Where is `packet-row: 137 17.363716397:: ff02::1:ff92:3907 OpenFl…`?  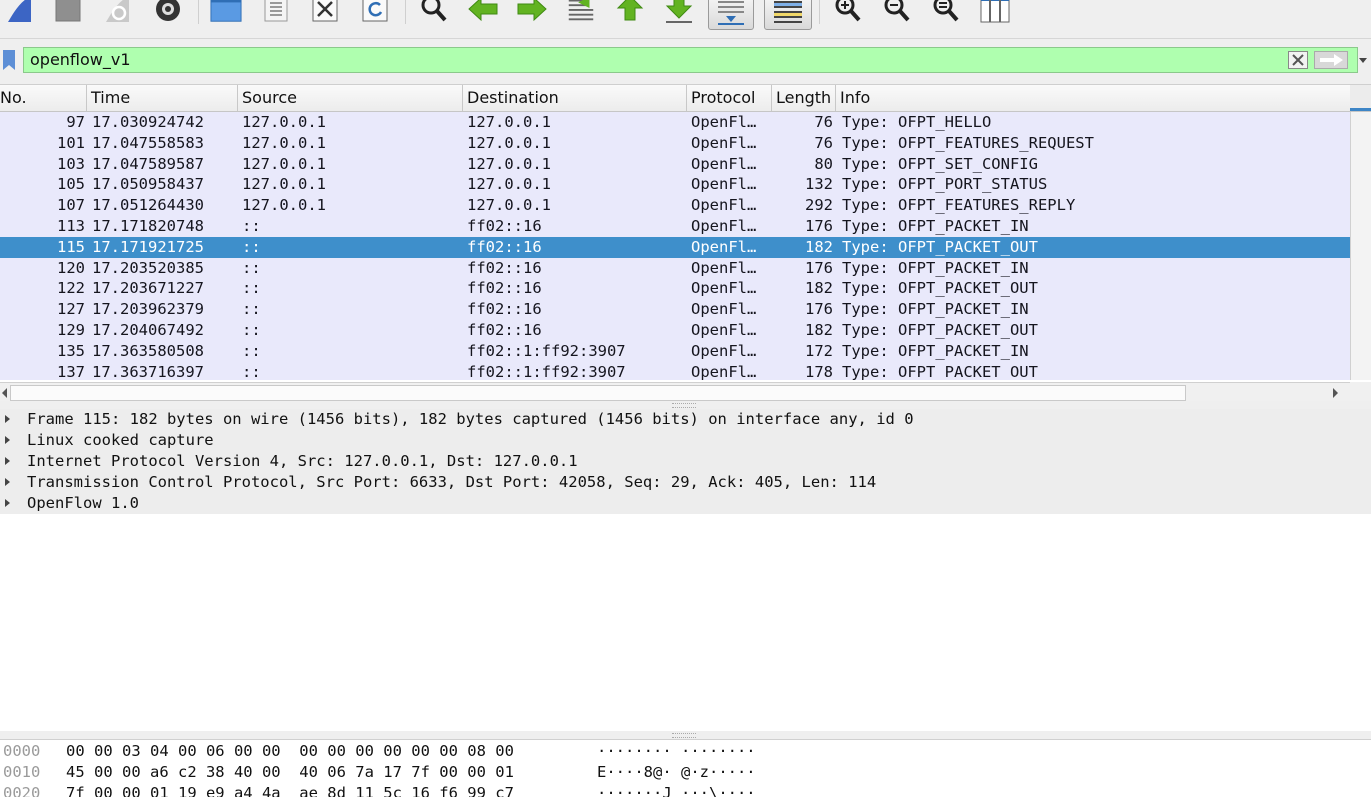 packet-row: 137 17.363716397:: ff02::1:ff92:3907 OpenFl… is located at coordinates (675, 371).